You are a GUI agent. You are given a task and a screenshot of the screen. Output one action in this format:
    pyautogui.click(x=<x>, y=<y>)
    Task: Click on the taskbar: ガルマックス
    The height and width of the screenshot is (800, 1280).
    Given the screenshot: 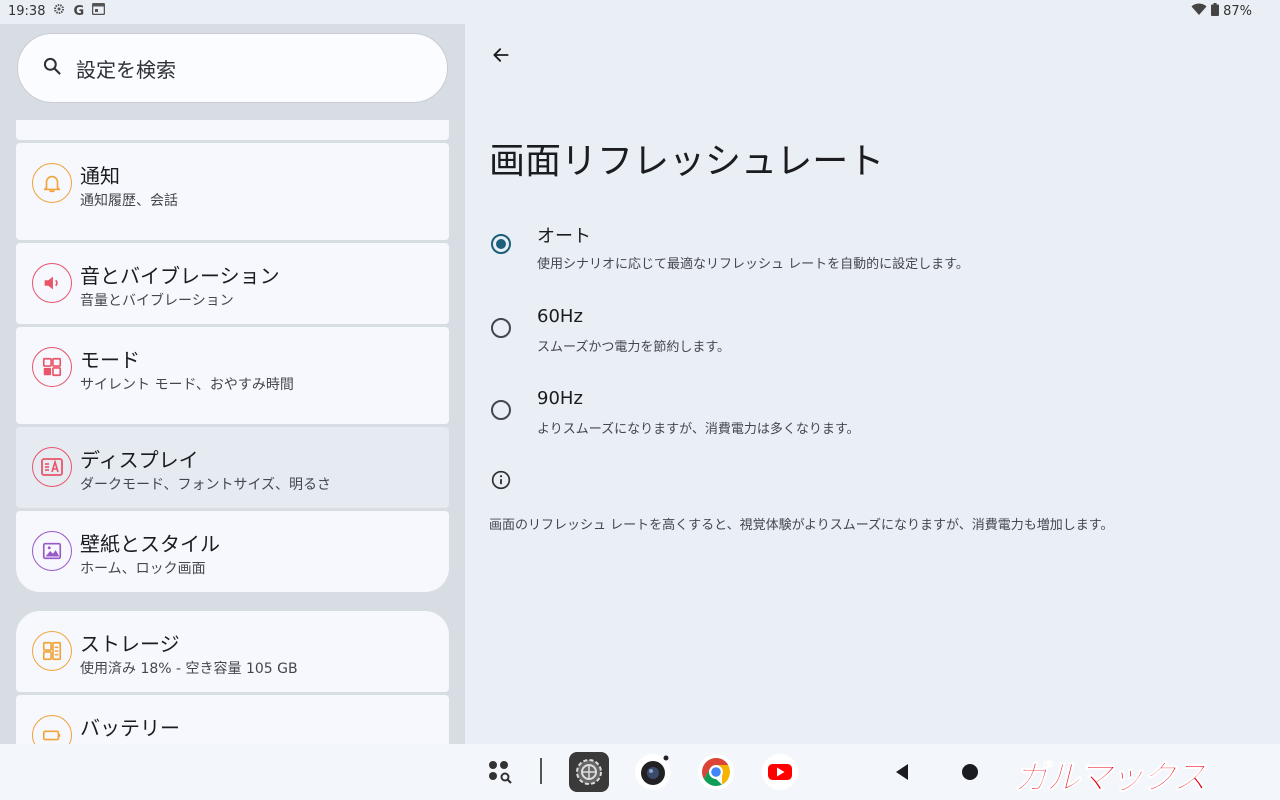 What is the action you would take?
    pyautogui.click(x=640, y=772)
    